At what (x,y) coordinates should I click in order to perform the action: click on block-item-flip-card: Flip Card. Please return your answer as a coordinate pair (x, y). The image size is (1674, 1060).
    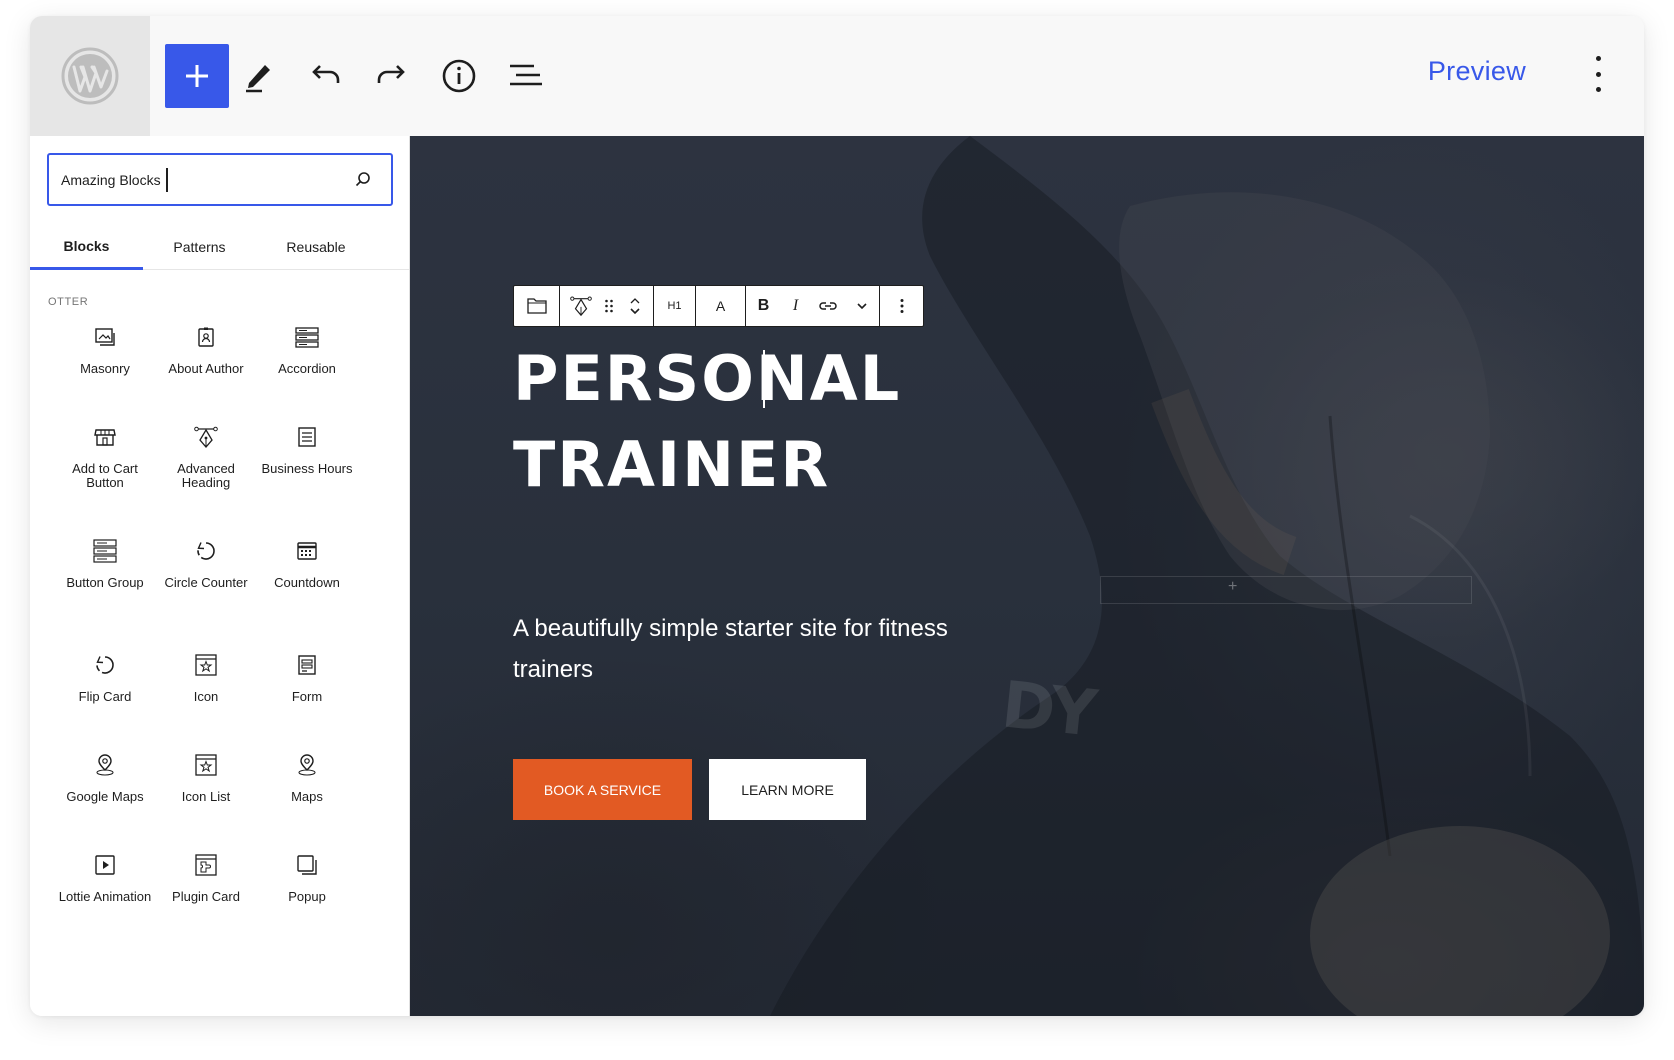
    Looking at the image, I should click on (105, 688).